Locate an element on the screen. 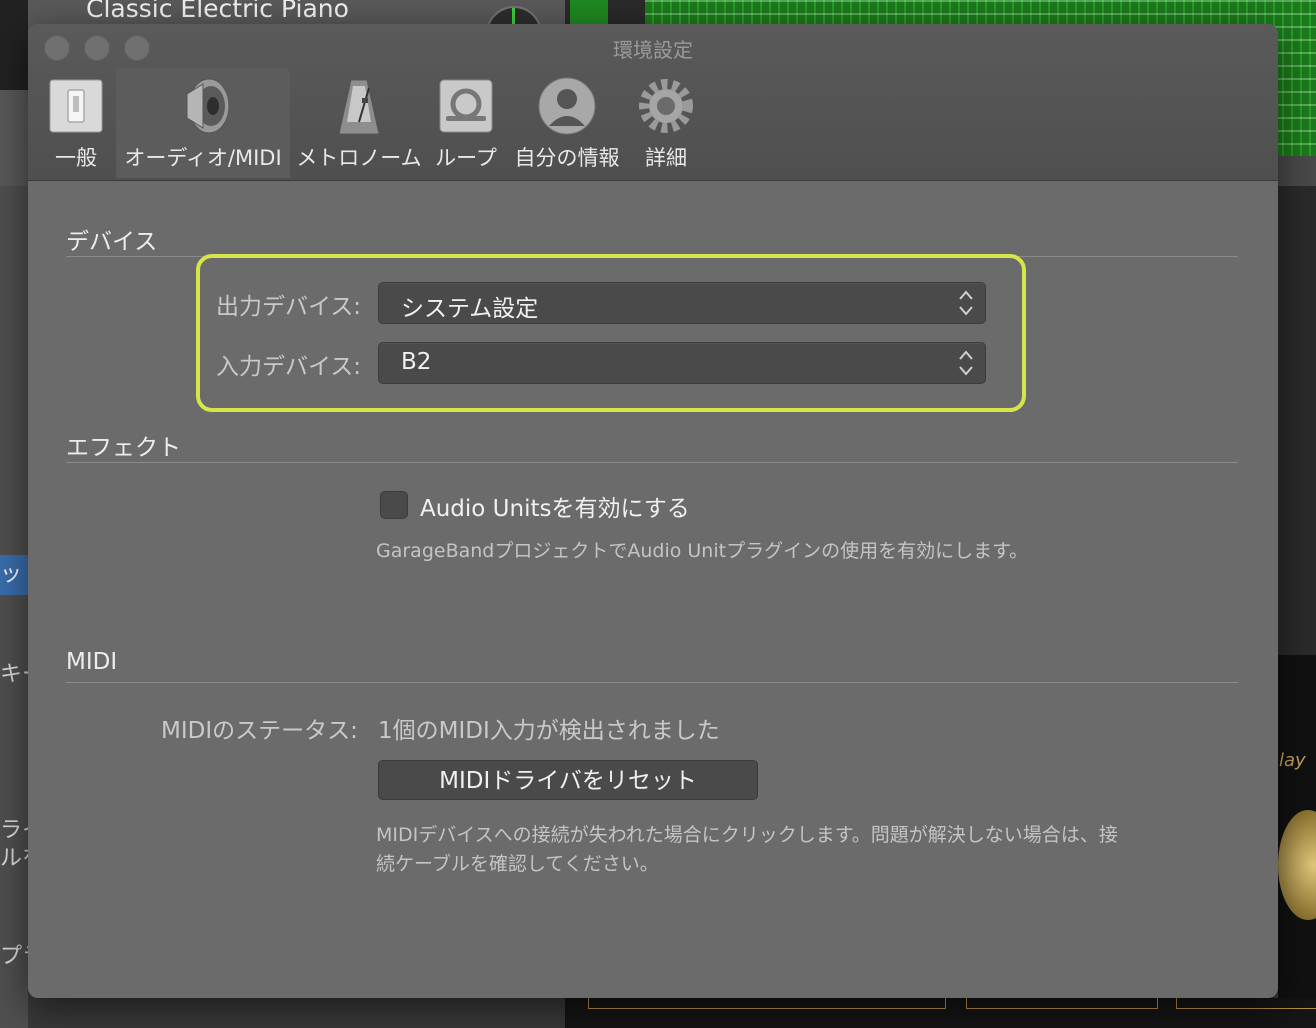 Image resolution: width=1316 pixels, height=1028 pixels. tab-general: 一般 is located at coordinates (76, 123).